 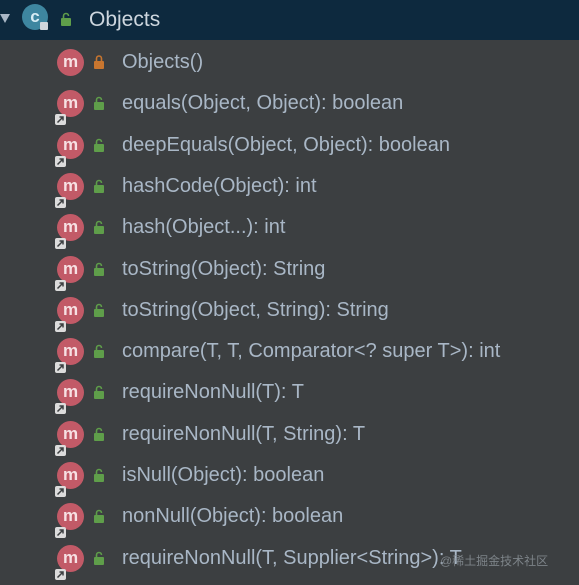 What do you see at coordinates (223, 475) in the screenshot?
I see `member-signature: isNull(Object): boolean` at bounding box center [223, 475].